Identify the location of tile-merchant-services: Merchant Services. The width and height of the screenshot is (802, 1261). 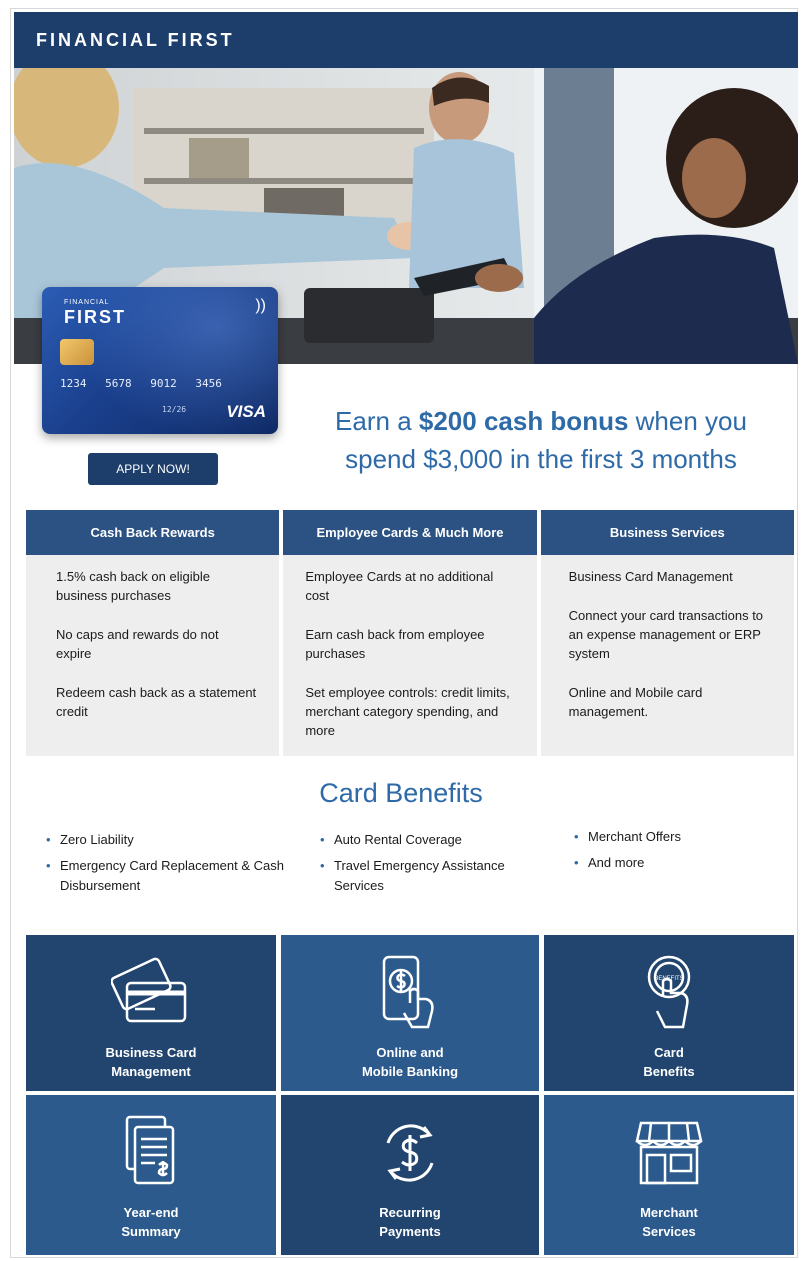
(669, 1175).